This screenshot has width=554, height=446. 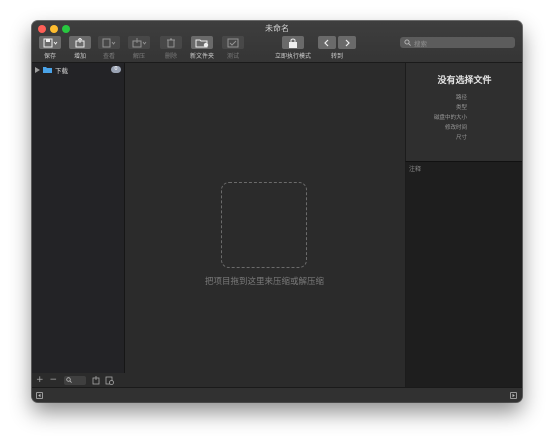 What do you see at coordinates (293, 56) in the screenshot?
I see `immediate-mode-label: 立即执行模式` at bounding box center [293, 56].